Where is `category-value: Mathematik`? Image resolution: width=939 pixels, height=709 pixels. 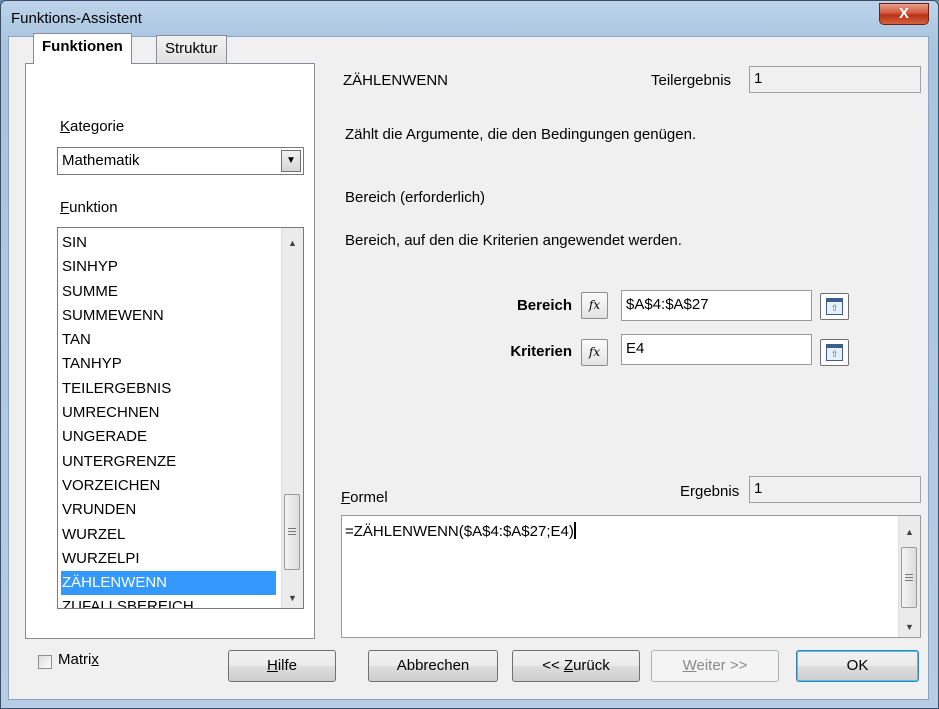
category-value: Mathematik is located at coordinates (101, 160).